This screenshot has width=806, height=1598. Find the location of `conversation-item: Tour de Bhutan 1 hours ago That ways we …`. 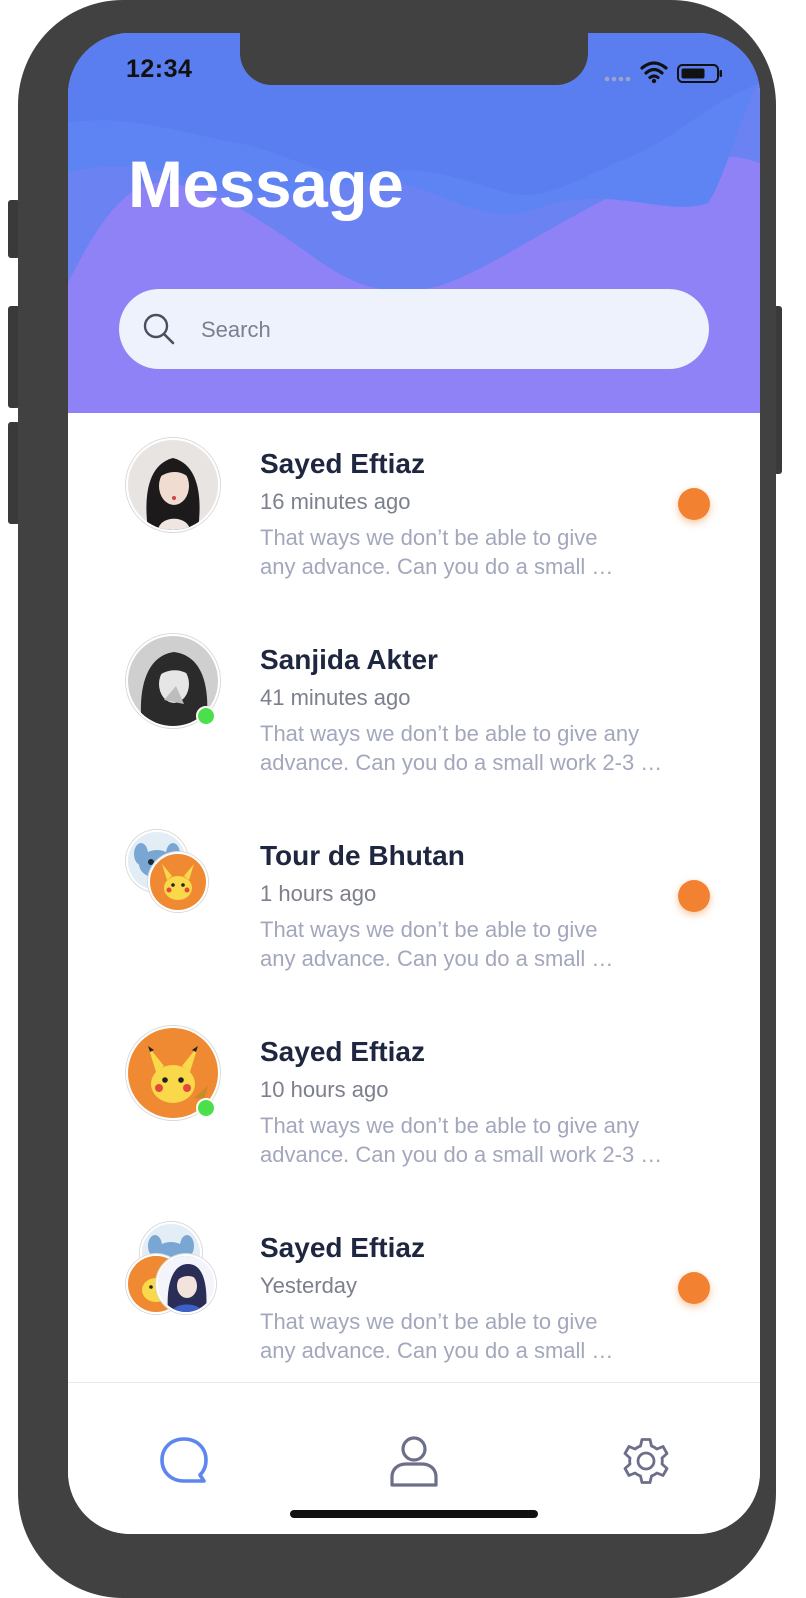

conversation-item: Tour de Bhutan 1 hours ago That ways we … is located at coordinates (414, 903).